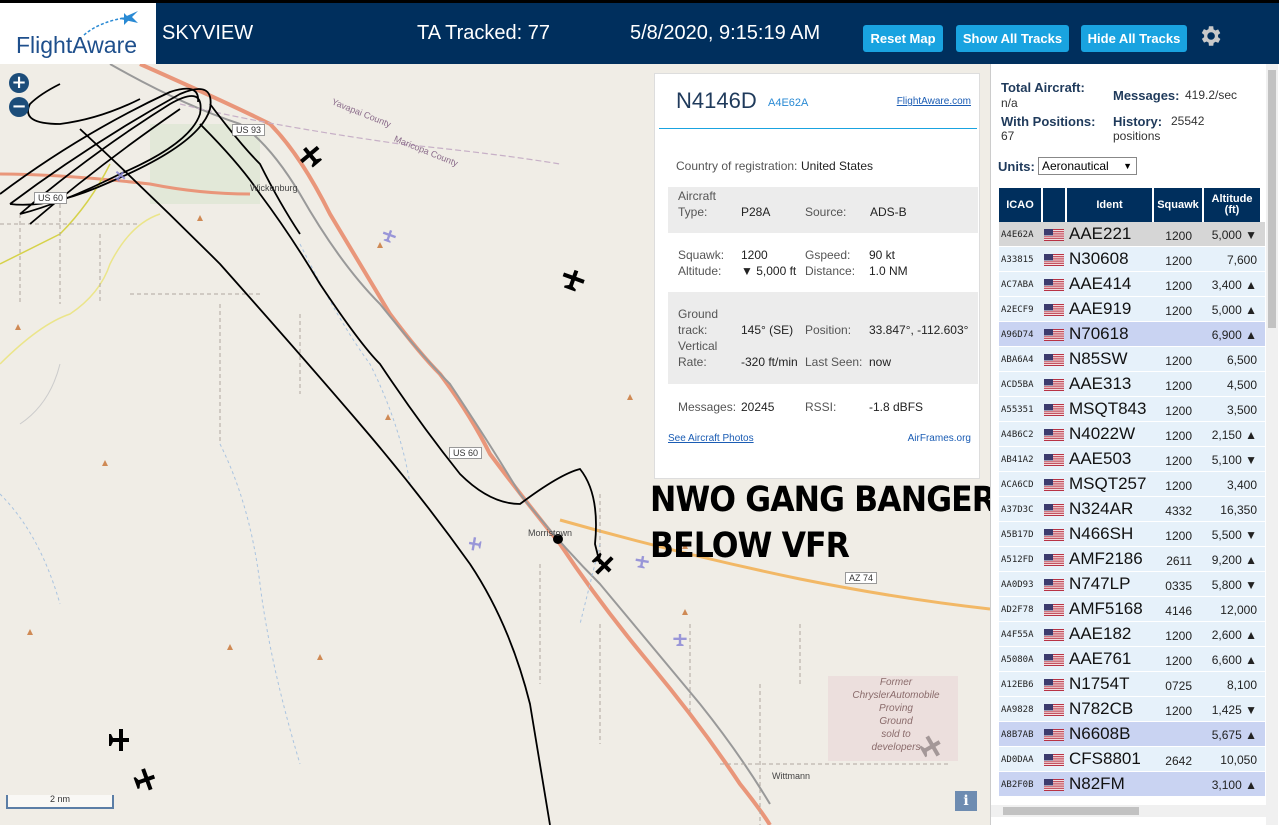  Describe the element at coordinates (60, 801) in the screenshot. I see `scale-bar: 2 nm` at that location.